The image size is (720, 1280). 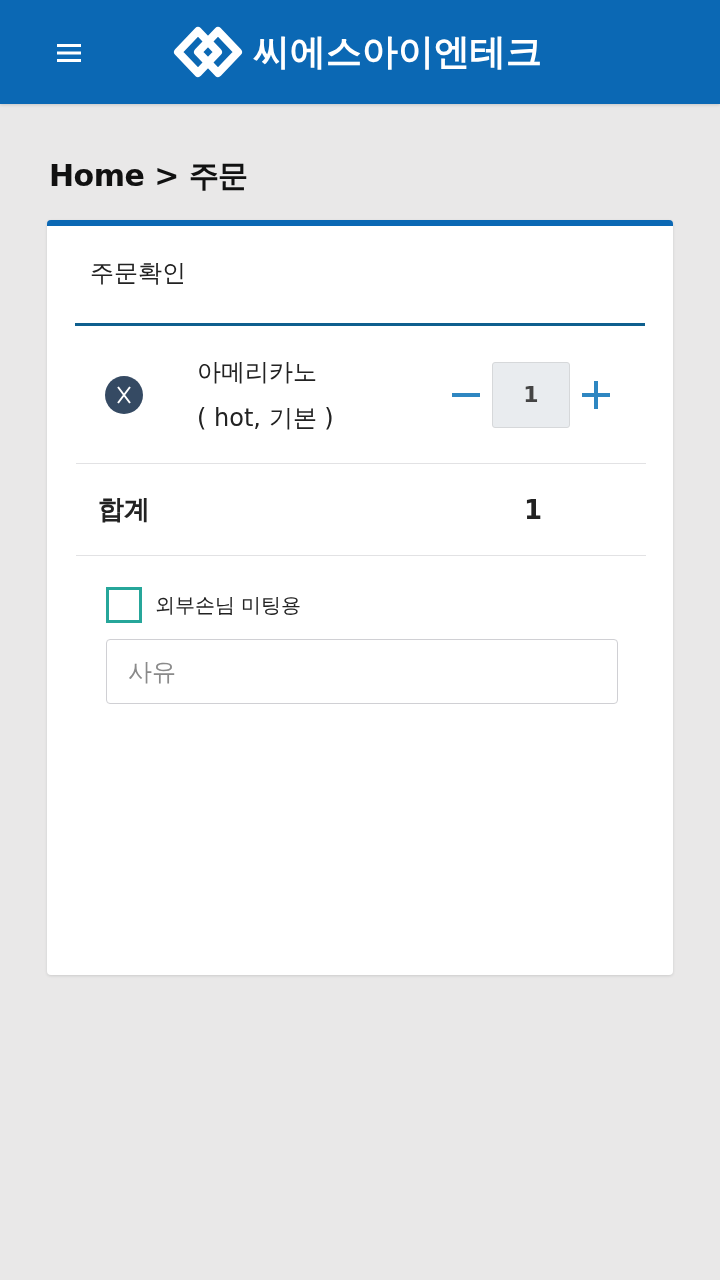 What do you see at coordinates (398, 52) in the screenshot?
I see `brand-name: 씨에스아이엔테크` at bounding box center [398, 52].